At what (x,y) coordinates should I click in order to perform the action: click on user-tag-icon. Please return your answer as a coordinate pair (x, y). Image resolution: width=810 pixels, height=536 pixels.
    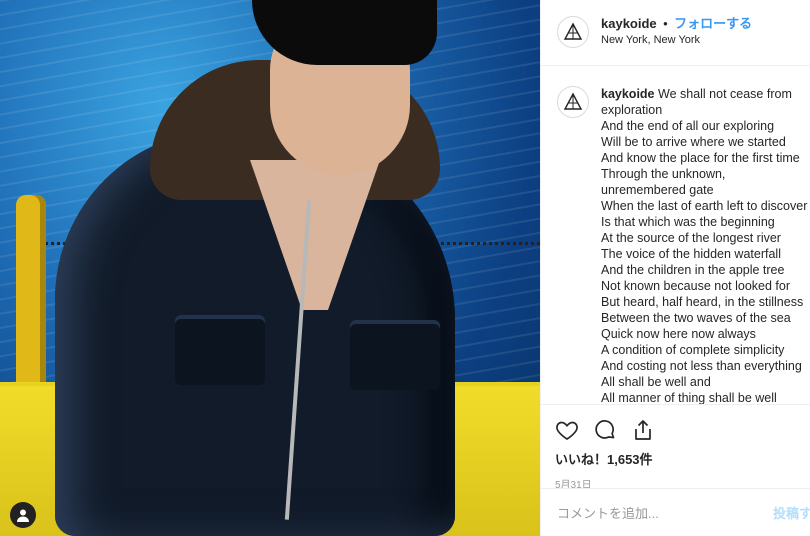
    Looking at the image, I should click on (23, 515).